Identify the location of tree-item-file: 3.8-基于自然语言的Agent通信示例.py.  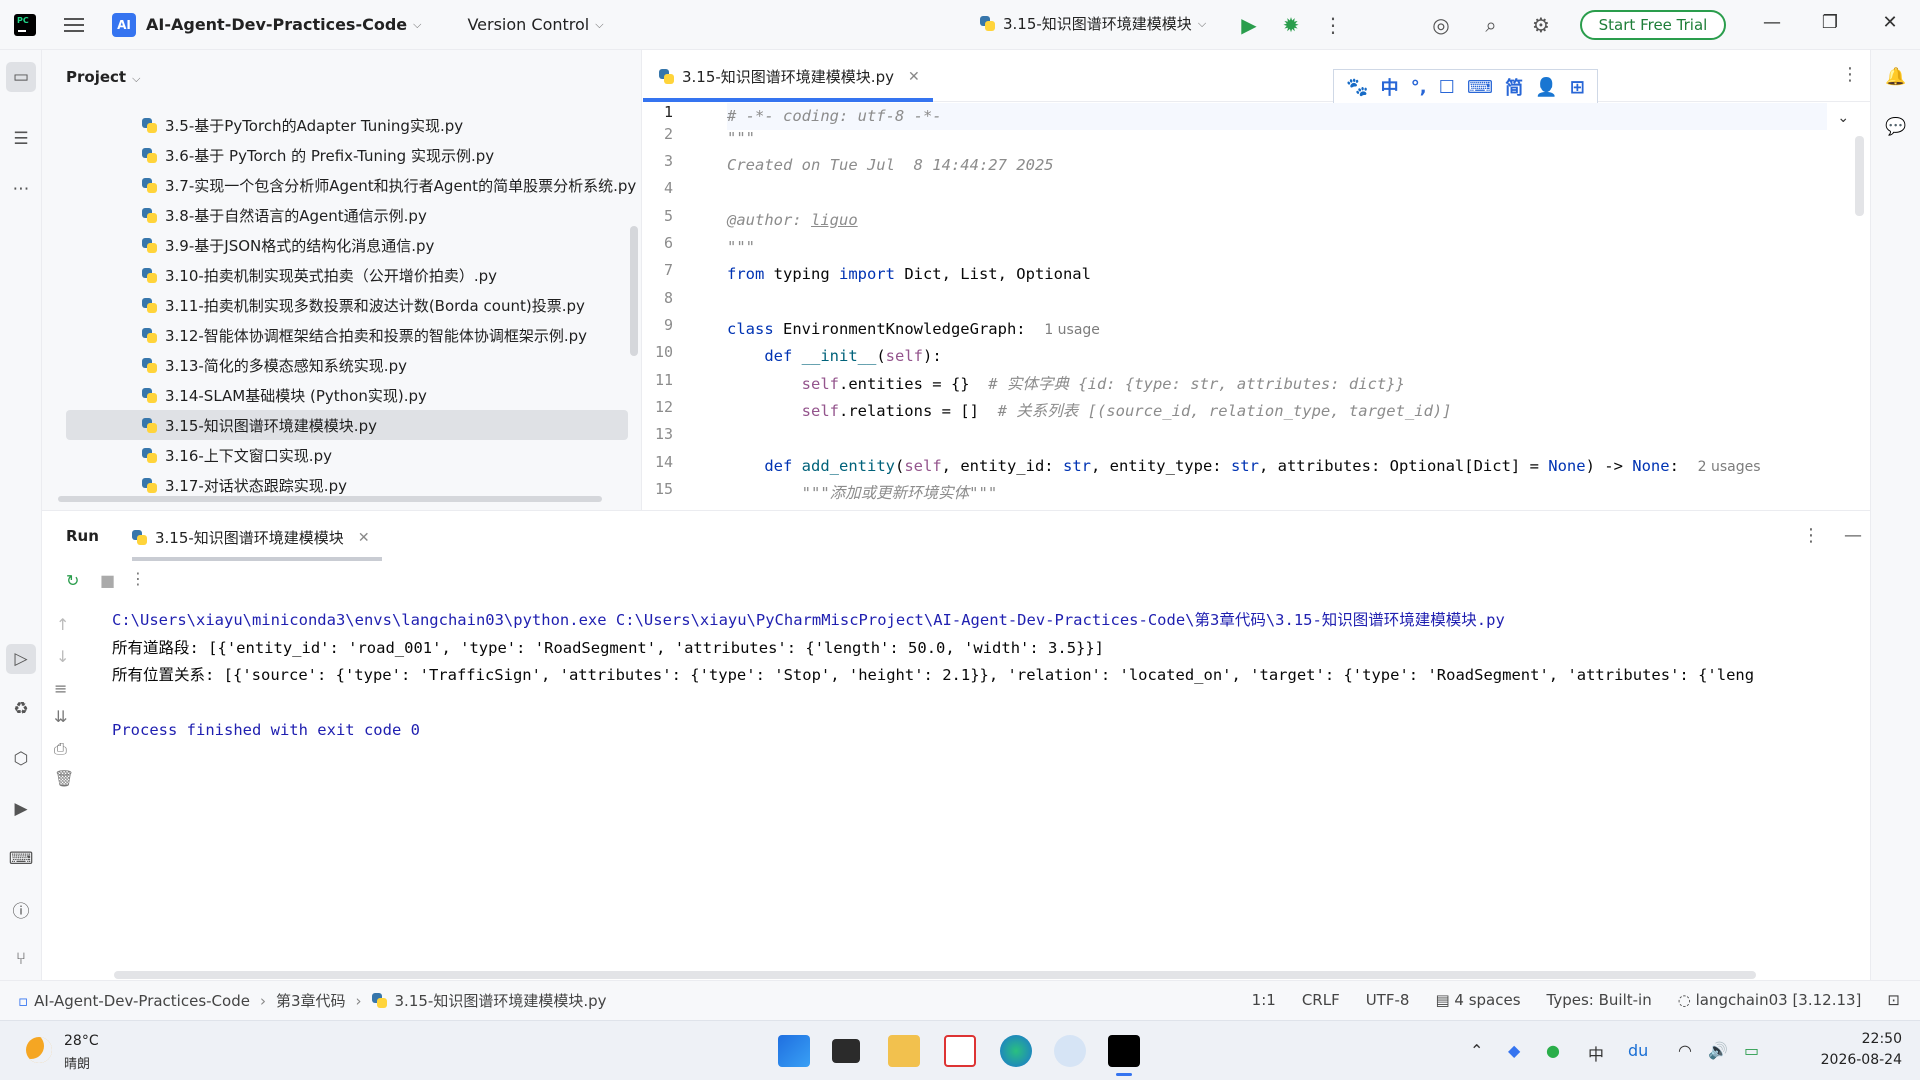
(341, 215).